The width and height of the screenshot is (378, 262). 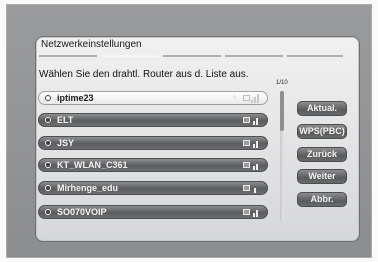 What do you see at coordinates (88, 188) in the screenshot?
I see `network-ssid: Mirhenge_edu` at bounding box center [88, 188].